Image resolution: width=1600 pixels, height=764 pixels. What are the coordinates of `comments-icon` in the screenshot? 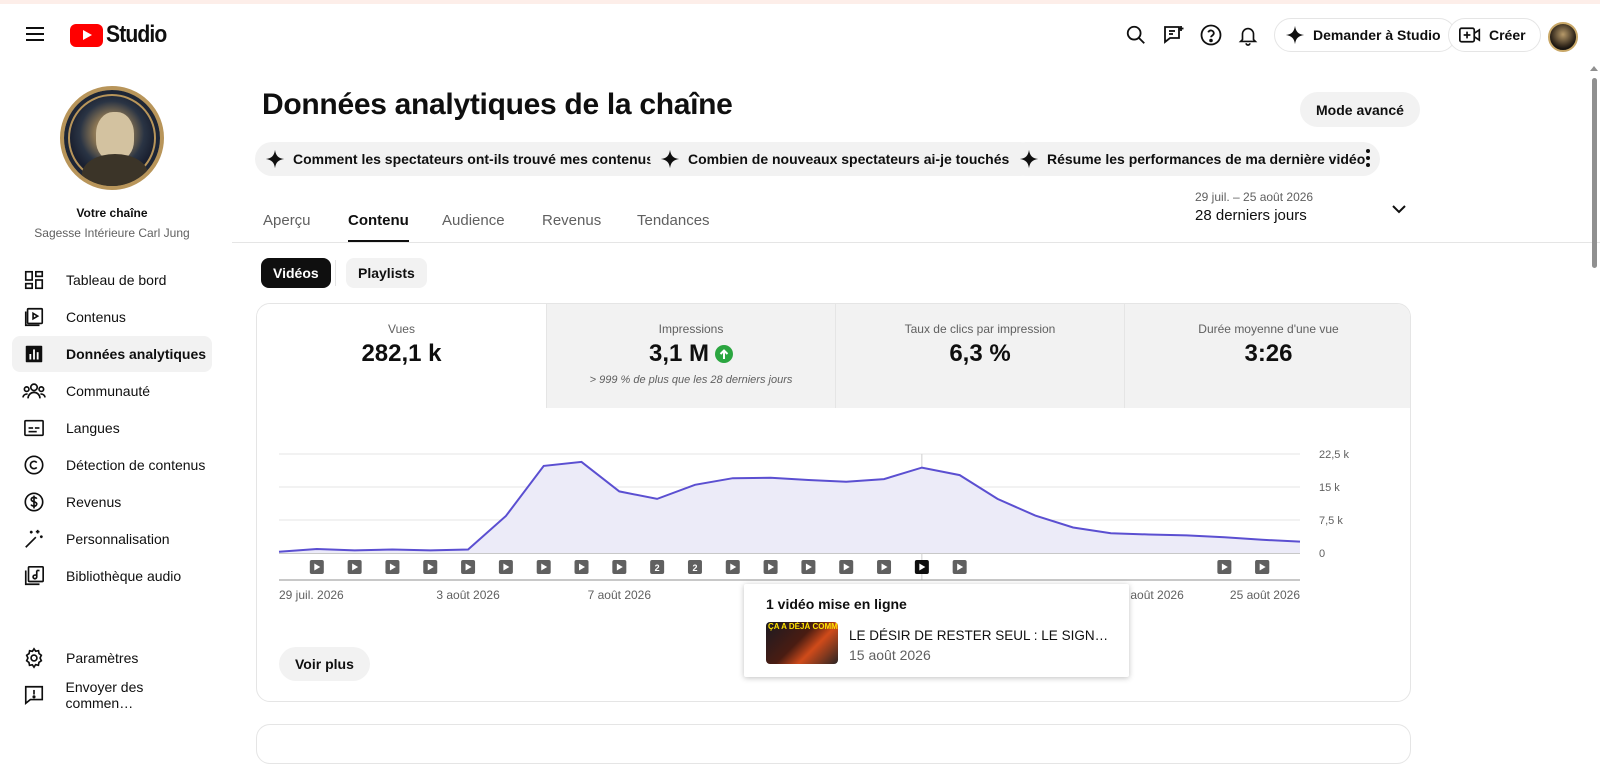 It's located at (1174, 35).